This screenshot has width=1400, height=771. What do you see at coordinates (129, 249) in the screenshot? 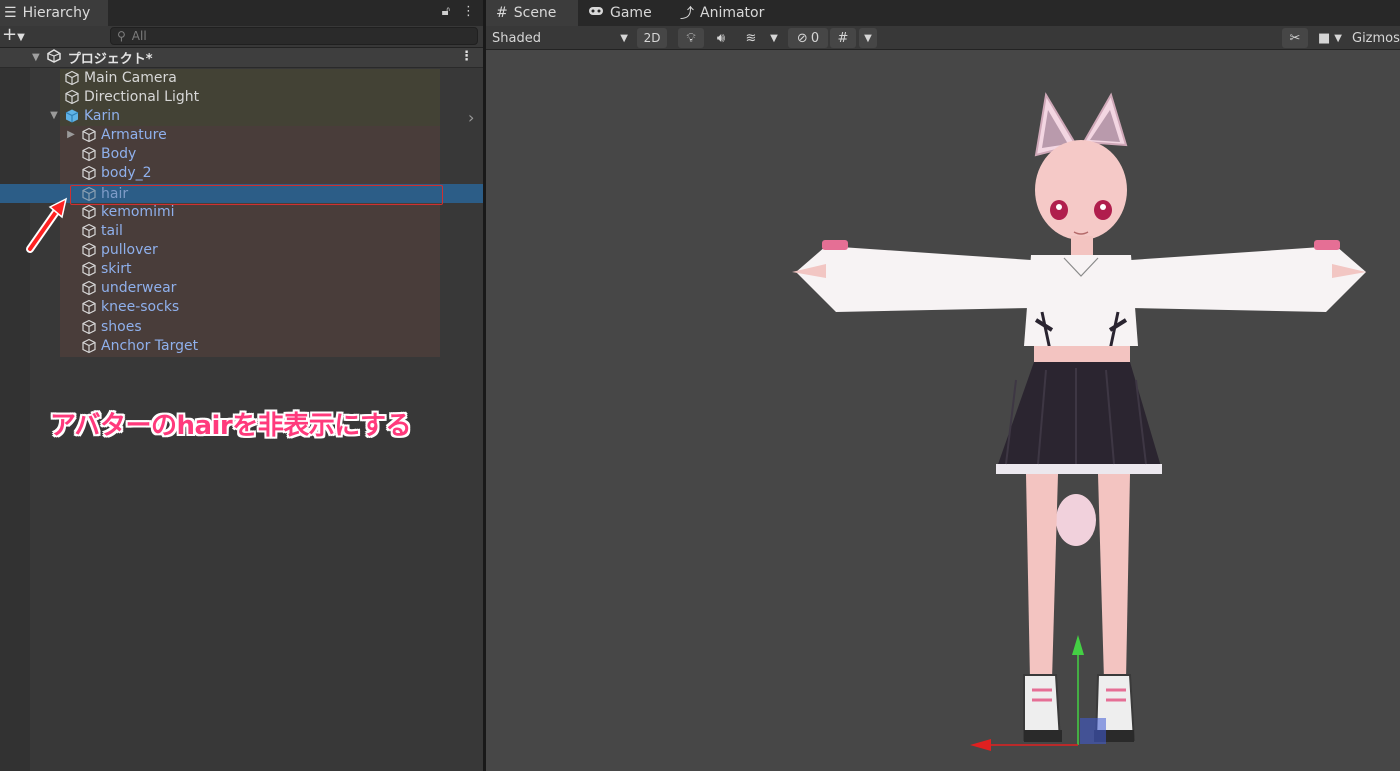
I see `list-item-label: pullover` at bounding box center [129, 249].